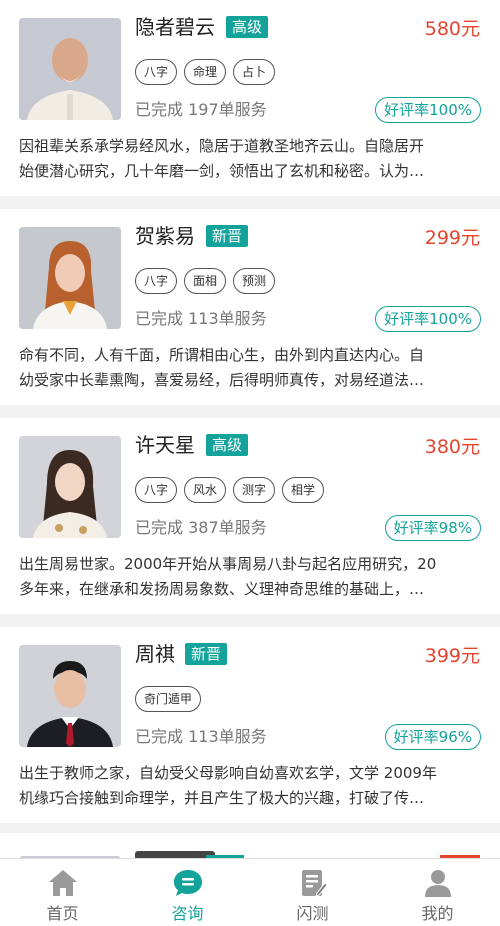 This screenshot has height=926, width=500. I want to click on tab-label: 咨询, so click(187, 913).